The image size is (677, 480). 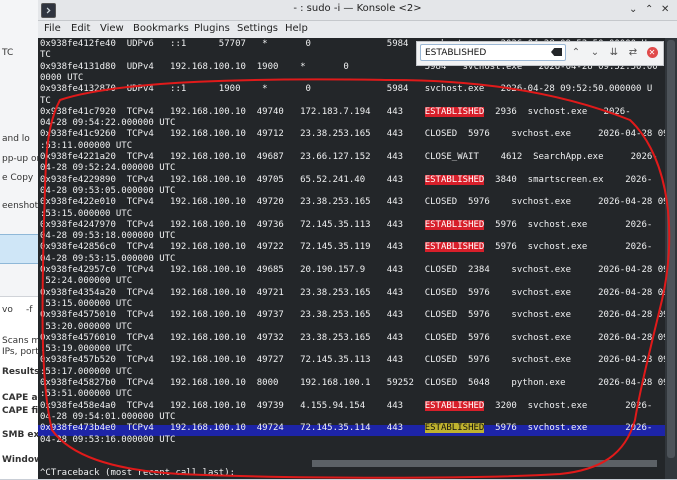 What do you see at coordinates (21, 435) in the screenshot?
I see `bg-heading: SMB exp` at bounding box center [21, 435].